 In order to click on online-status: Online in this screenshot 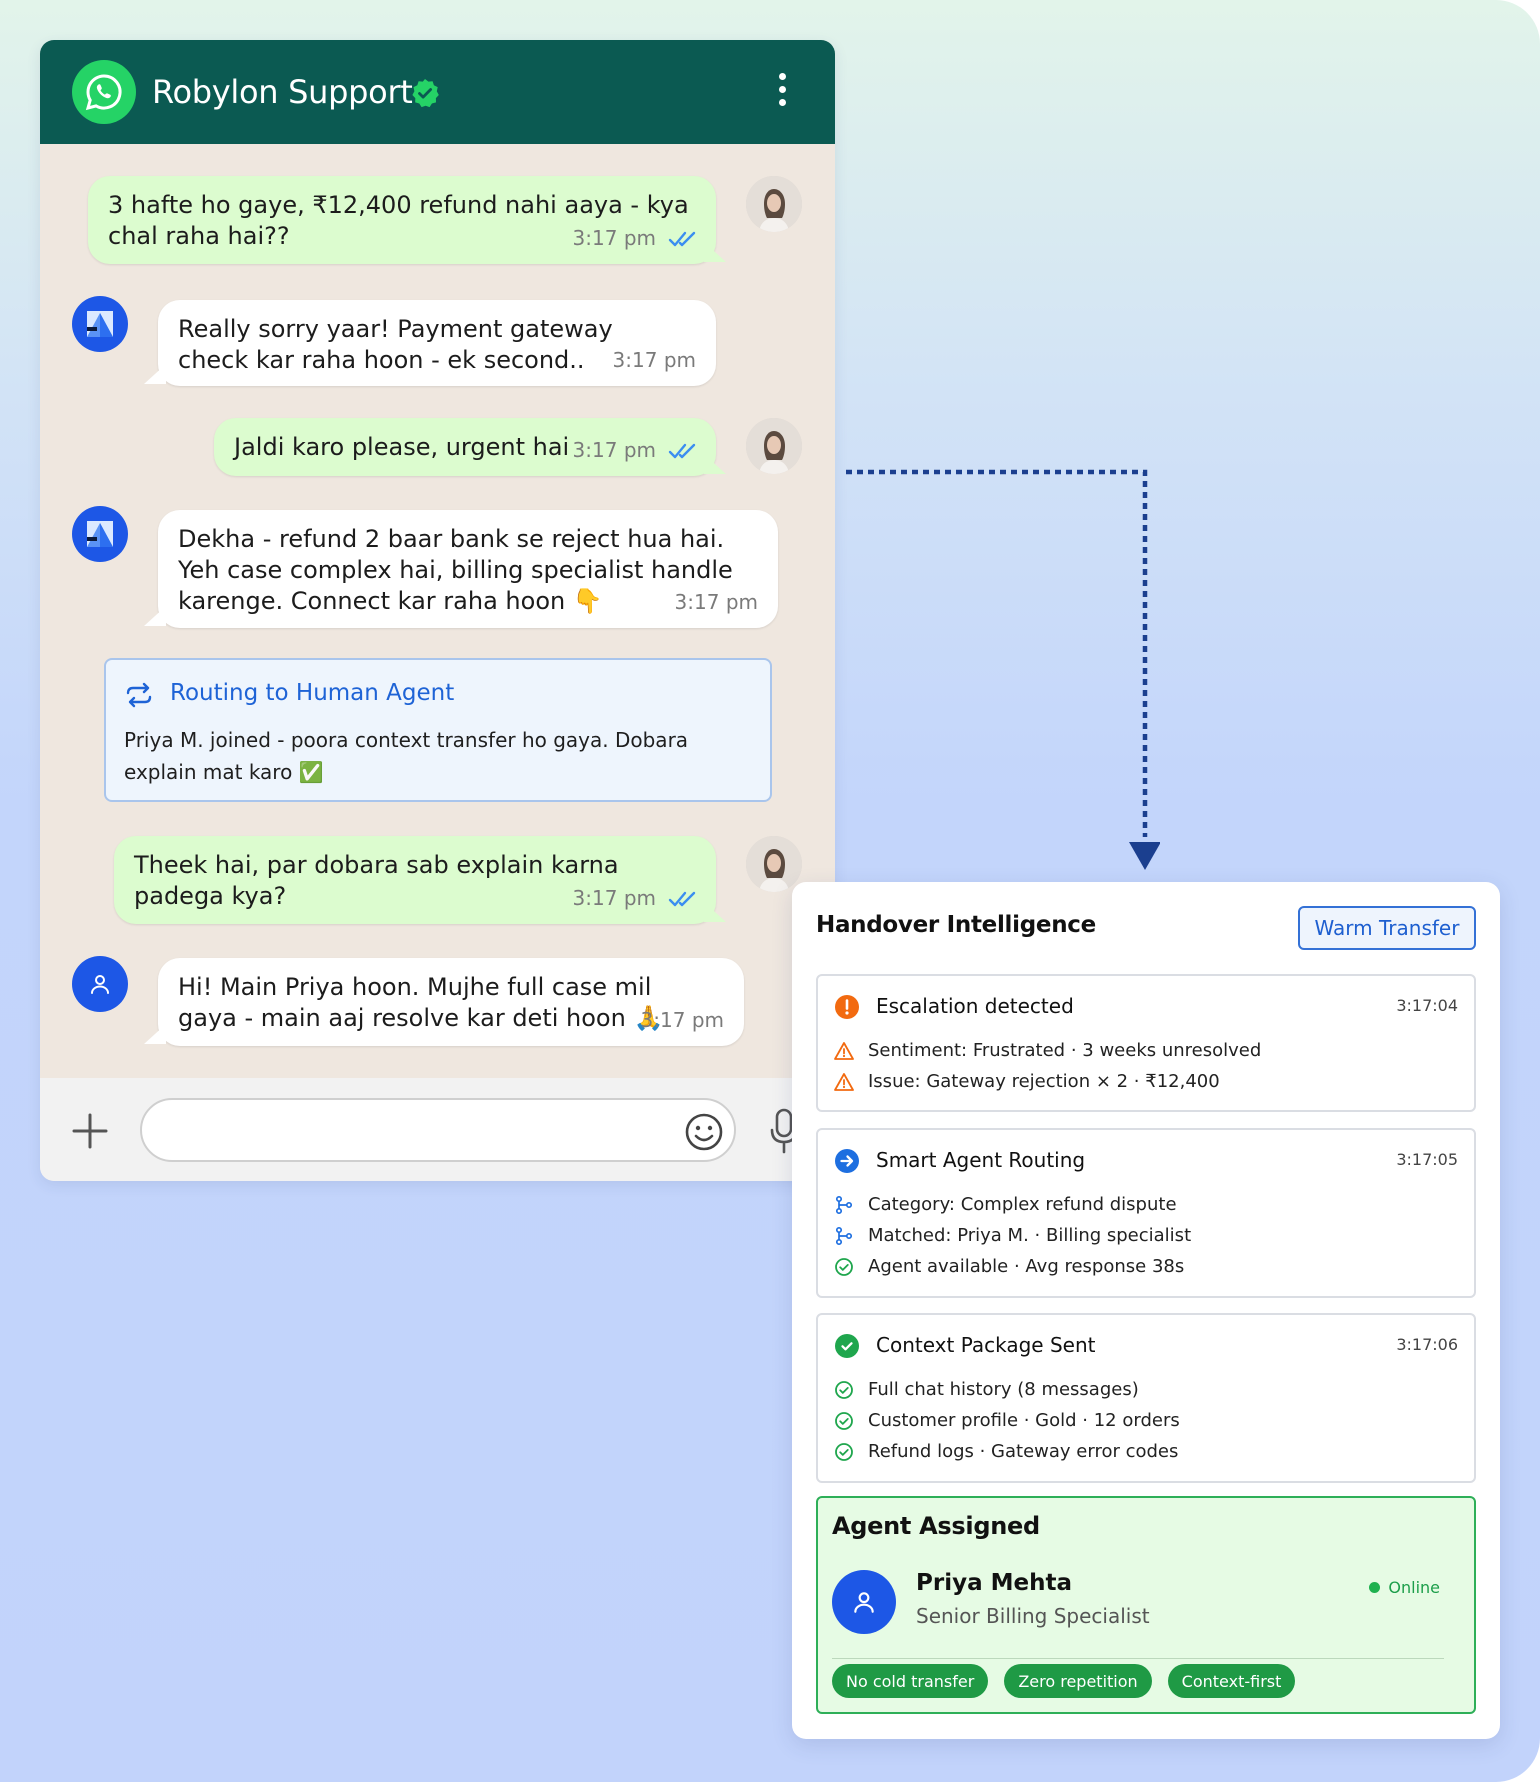, I will do `click(1404, 1587)`.